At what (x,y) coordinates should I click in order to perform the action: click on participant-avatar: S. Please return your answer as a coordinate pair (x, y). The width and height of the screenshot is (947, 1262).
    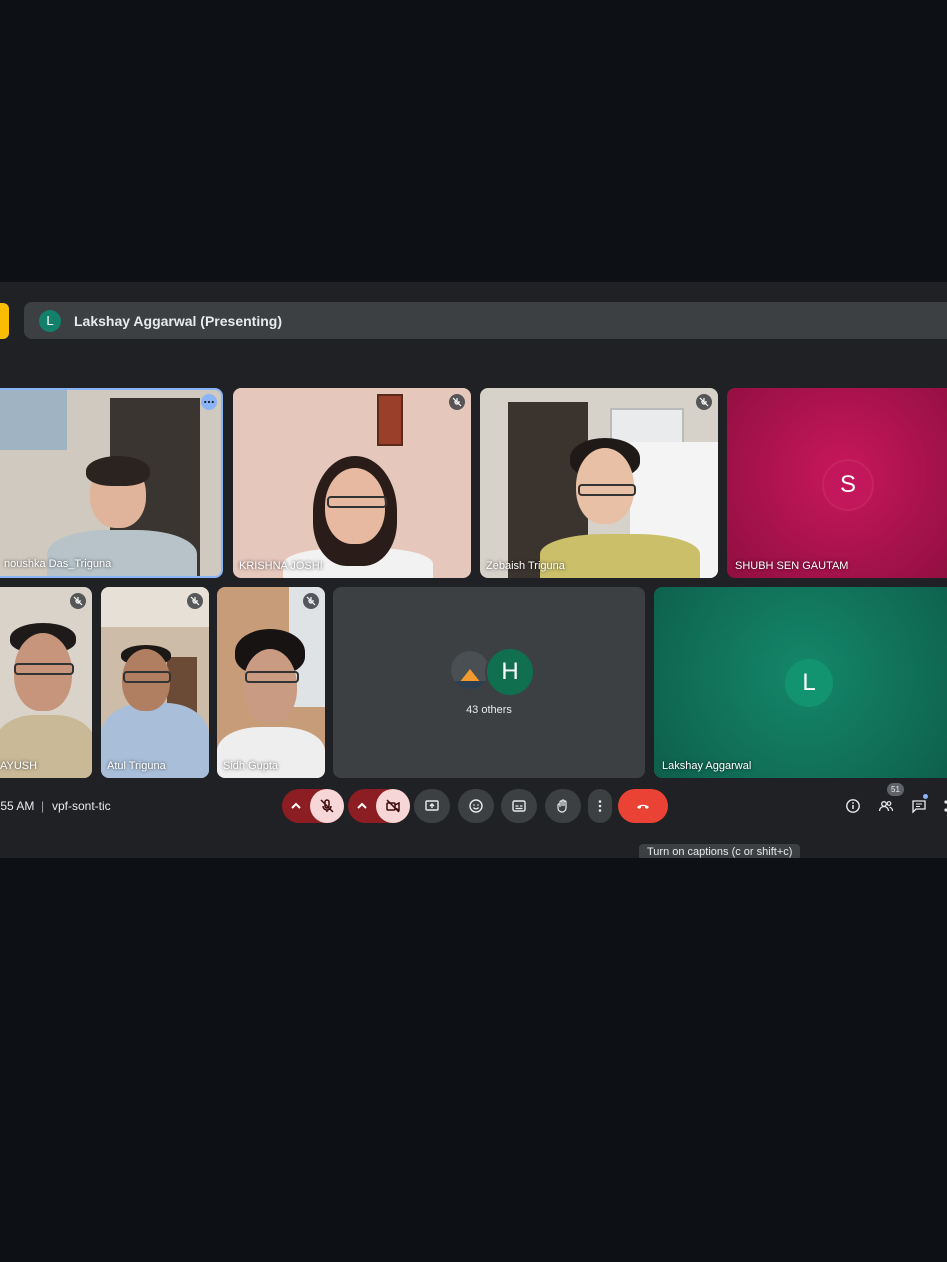
    Looking at the image, I should click on (848, 485).